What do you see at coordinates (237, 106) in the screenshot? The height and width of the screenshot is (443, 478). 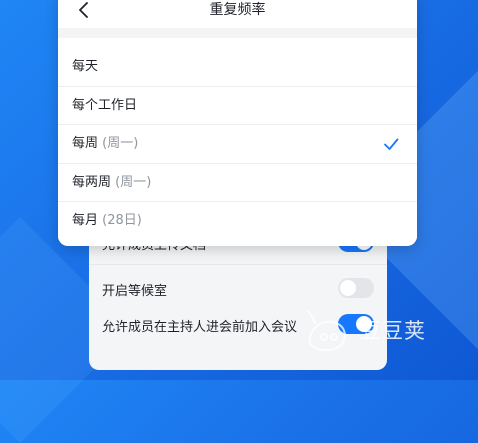 I see `option-every-workday: 每个工作日` at bounding box center [237, 106].